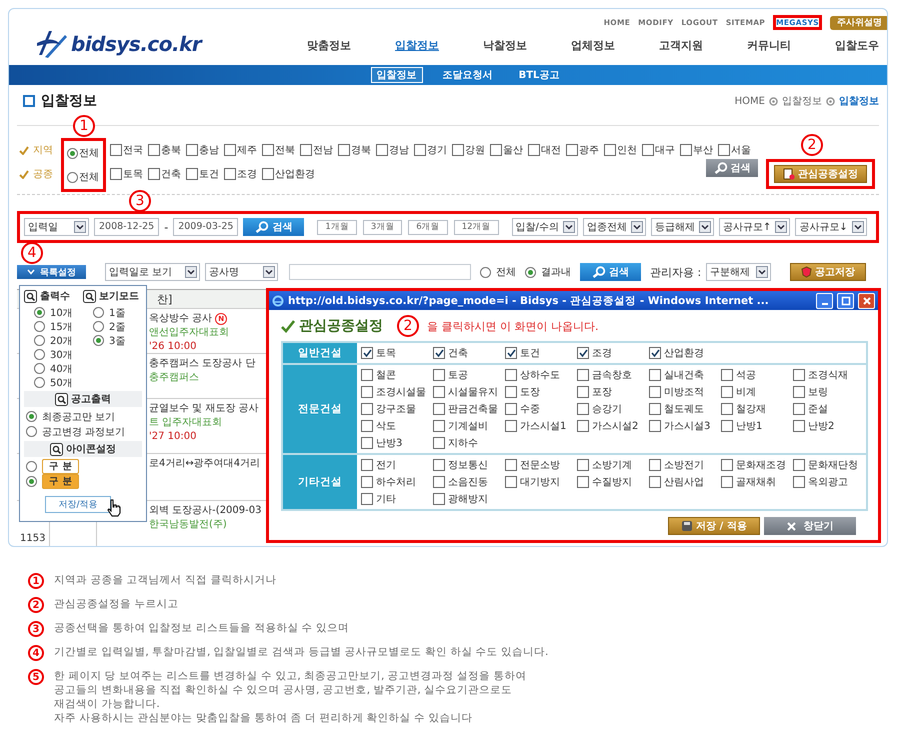 This screenshot has height=756, width=900. Describe the element at coordinates (56, 227) in the screenshot. I see `date-type-dropdown: 입력일` at that location.